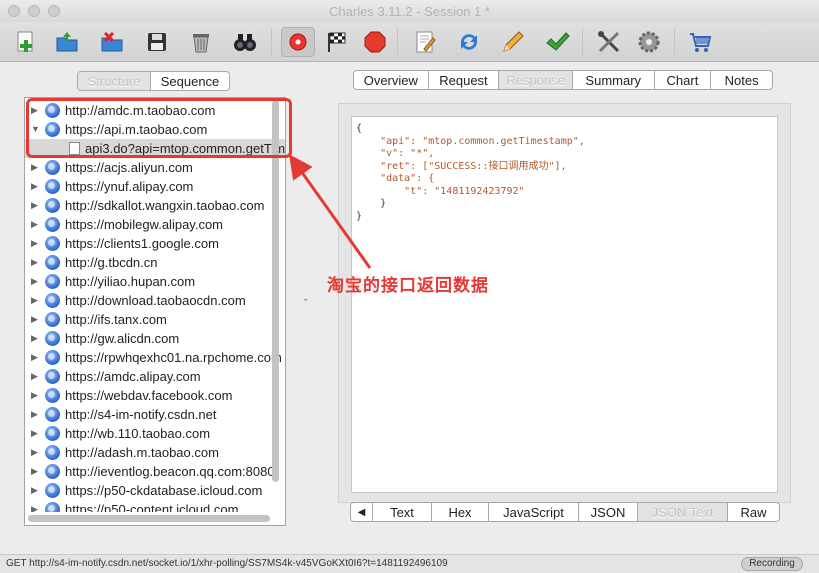 This screenshot has width=819, height=573. What do you see at coordinates (155, 281) in the screenshot?
I see `tree-row: ▶ http://yiliao.hupan.com` at bounding box center [155, 281].